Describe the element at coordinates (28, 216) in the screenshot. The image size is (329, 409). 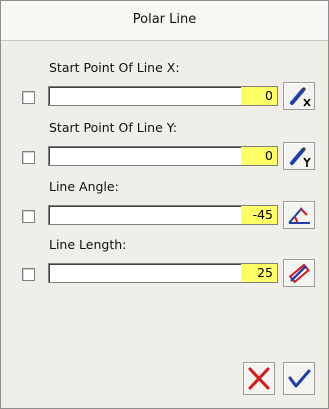
I see `line-angle-checkbox` at that location.